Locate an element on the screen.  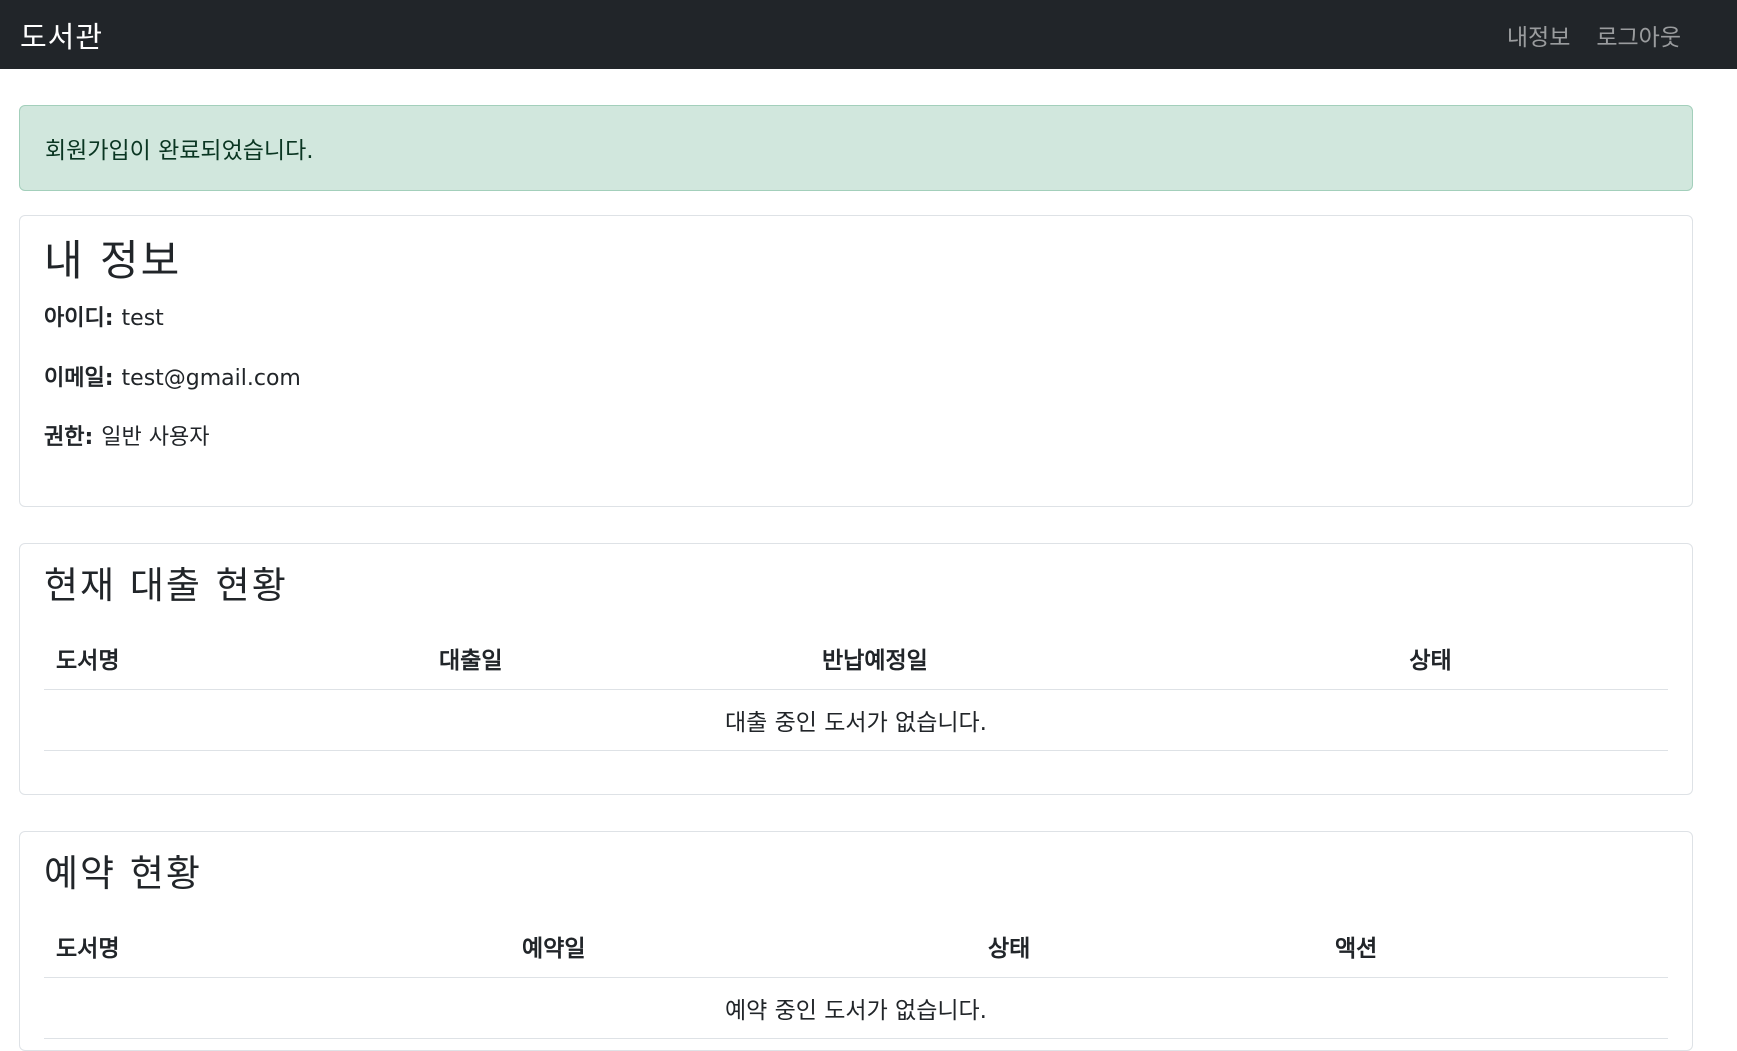
info-row-id: 아이디: test is located at coordinates (856, 319).